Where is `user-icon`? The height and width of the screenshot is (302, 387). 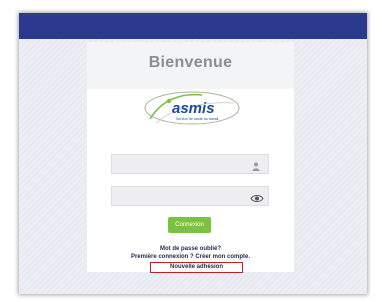 user-icon is located at coordinates (256, 165).